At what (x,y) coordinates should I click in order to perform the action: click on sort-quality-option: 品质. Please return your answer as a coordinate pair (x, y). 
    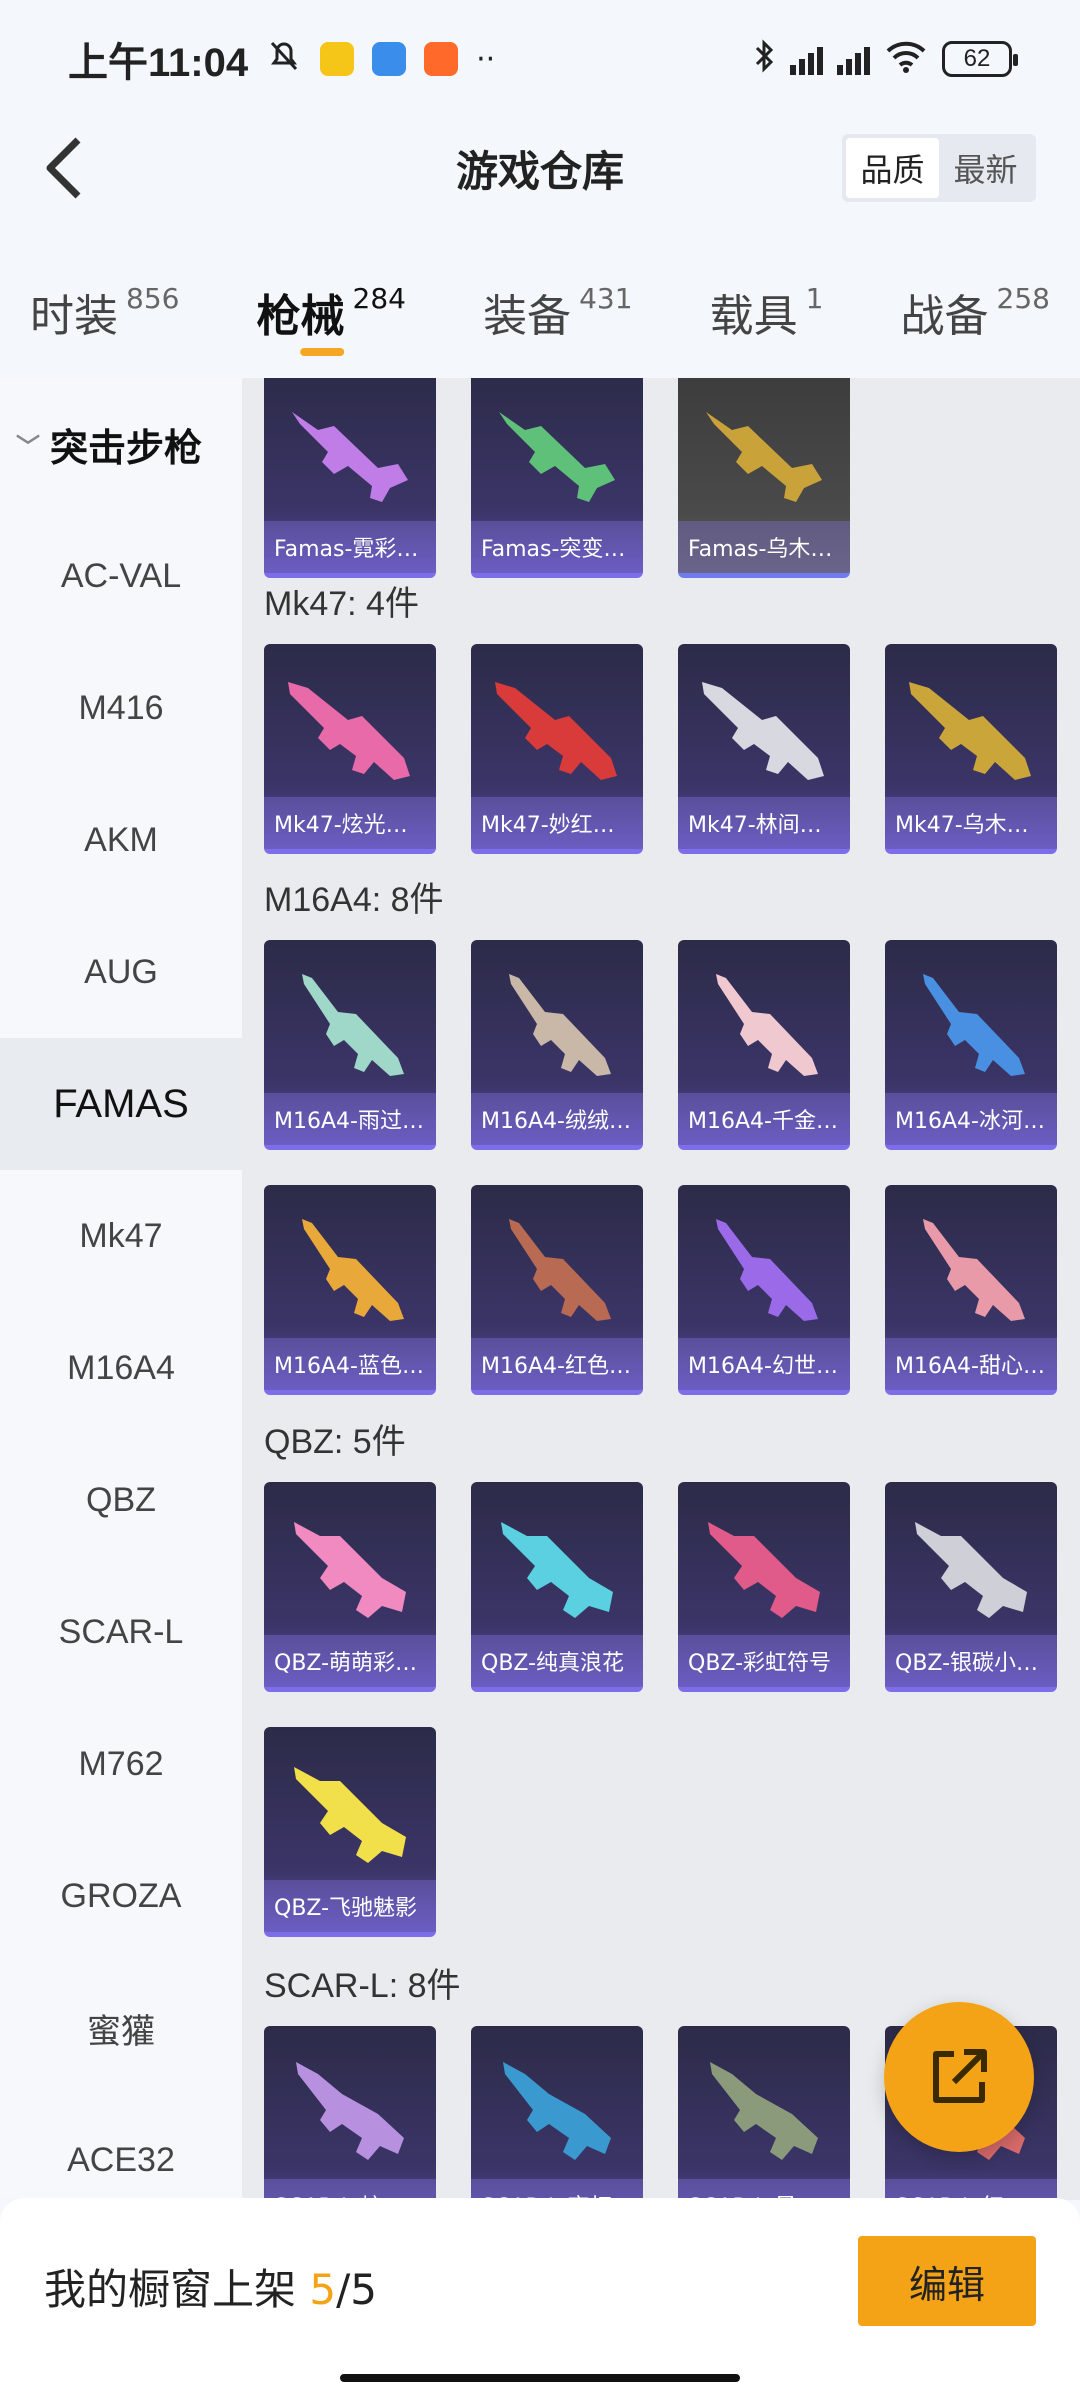
    Looking at the image, I should click on (892, 168).